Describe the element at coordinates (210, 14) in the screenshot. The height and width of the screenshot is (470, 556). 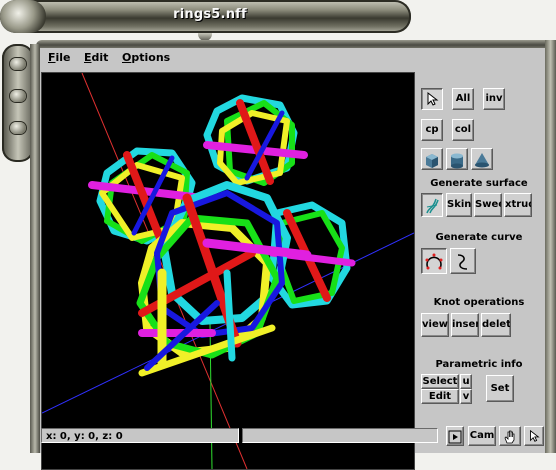
I see `window-title: rings5.nff` at that location.